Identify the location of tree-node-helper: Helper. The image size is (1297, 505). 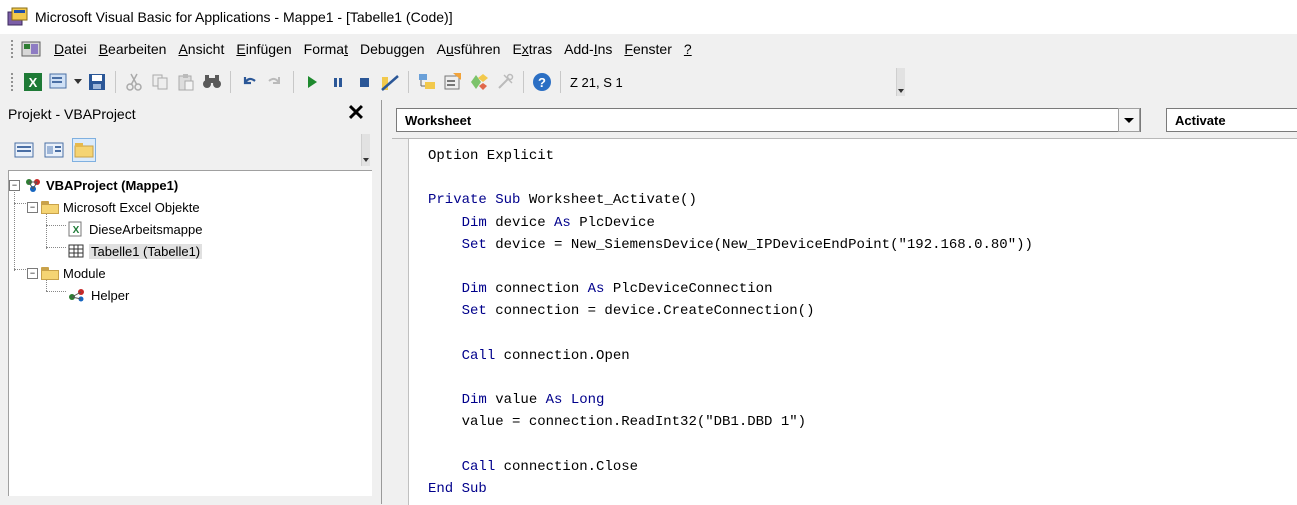
(98, 295).